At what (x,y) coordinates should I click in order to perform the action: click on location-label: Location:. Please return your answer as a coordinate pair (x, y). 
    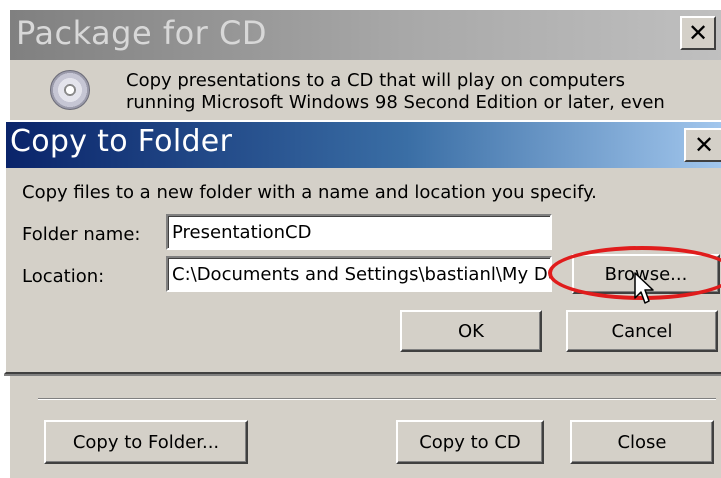
    Looking at the image, I should click on (63, 276).